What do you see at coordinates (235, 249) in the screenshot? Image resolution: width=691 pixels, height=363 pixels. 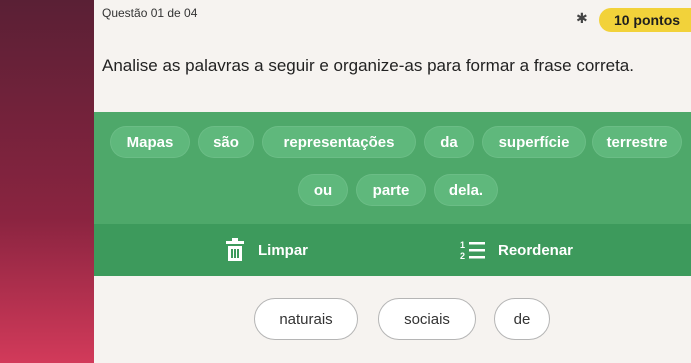 I see `trash-icon` at bounding box center [235, 249].